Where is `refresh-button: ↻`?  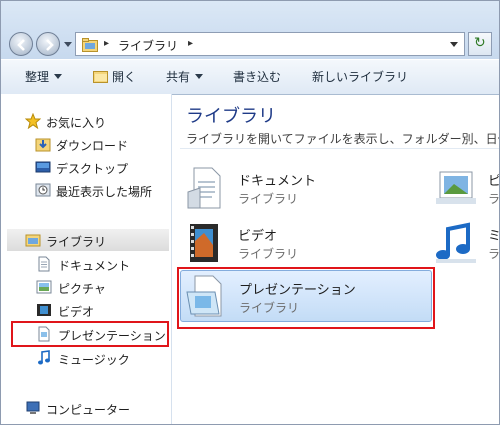
refresh-button: ↻ is located at coordinates (480, 44).